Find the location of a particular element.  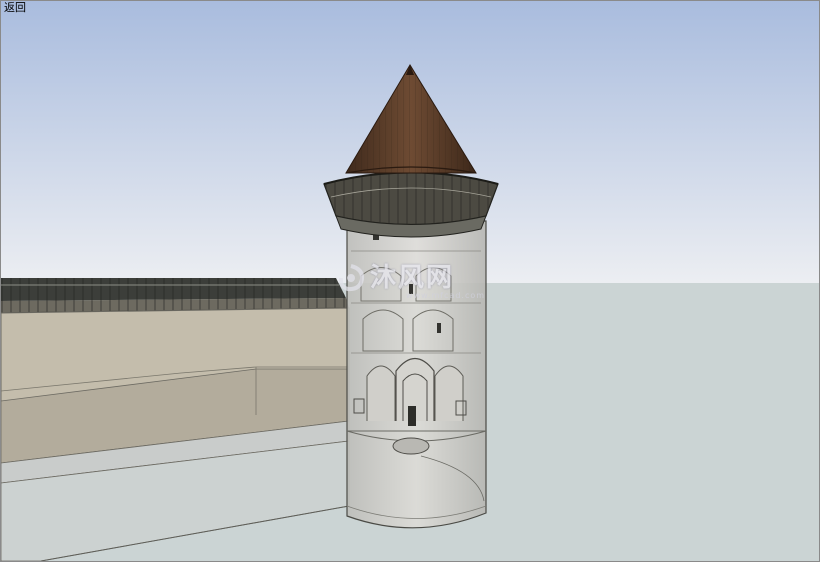

tower-gallery is located at coordinates (411, 204).